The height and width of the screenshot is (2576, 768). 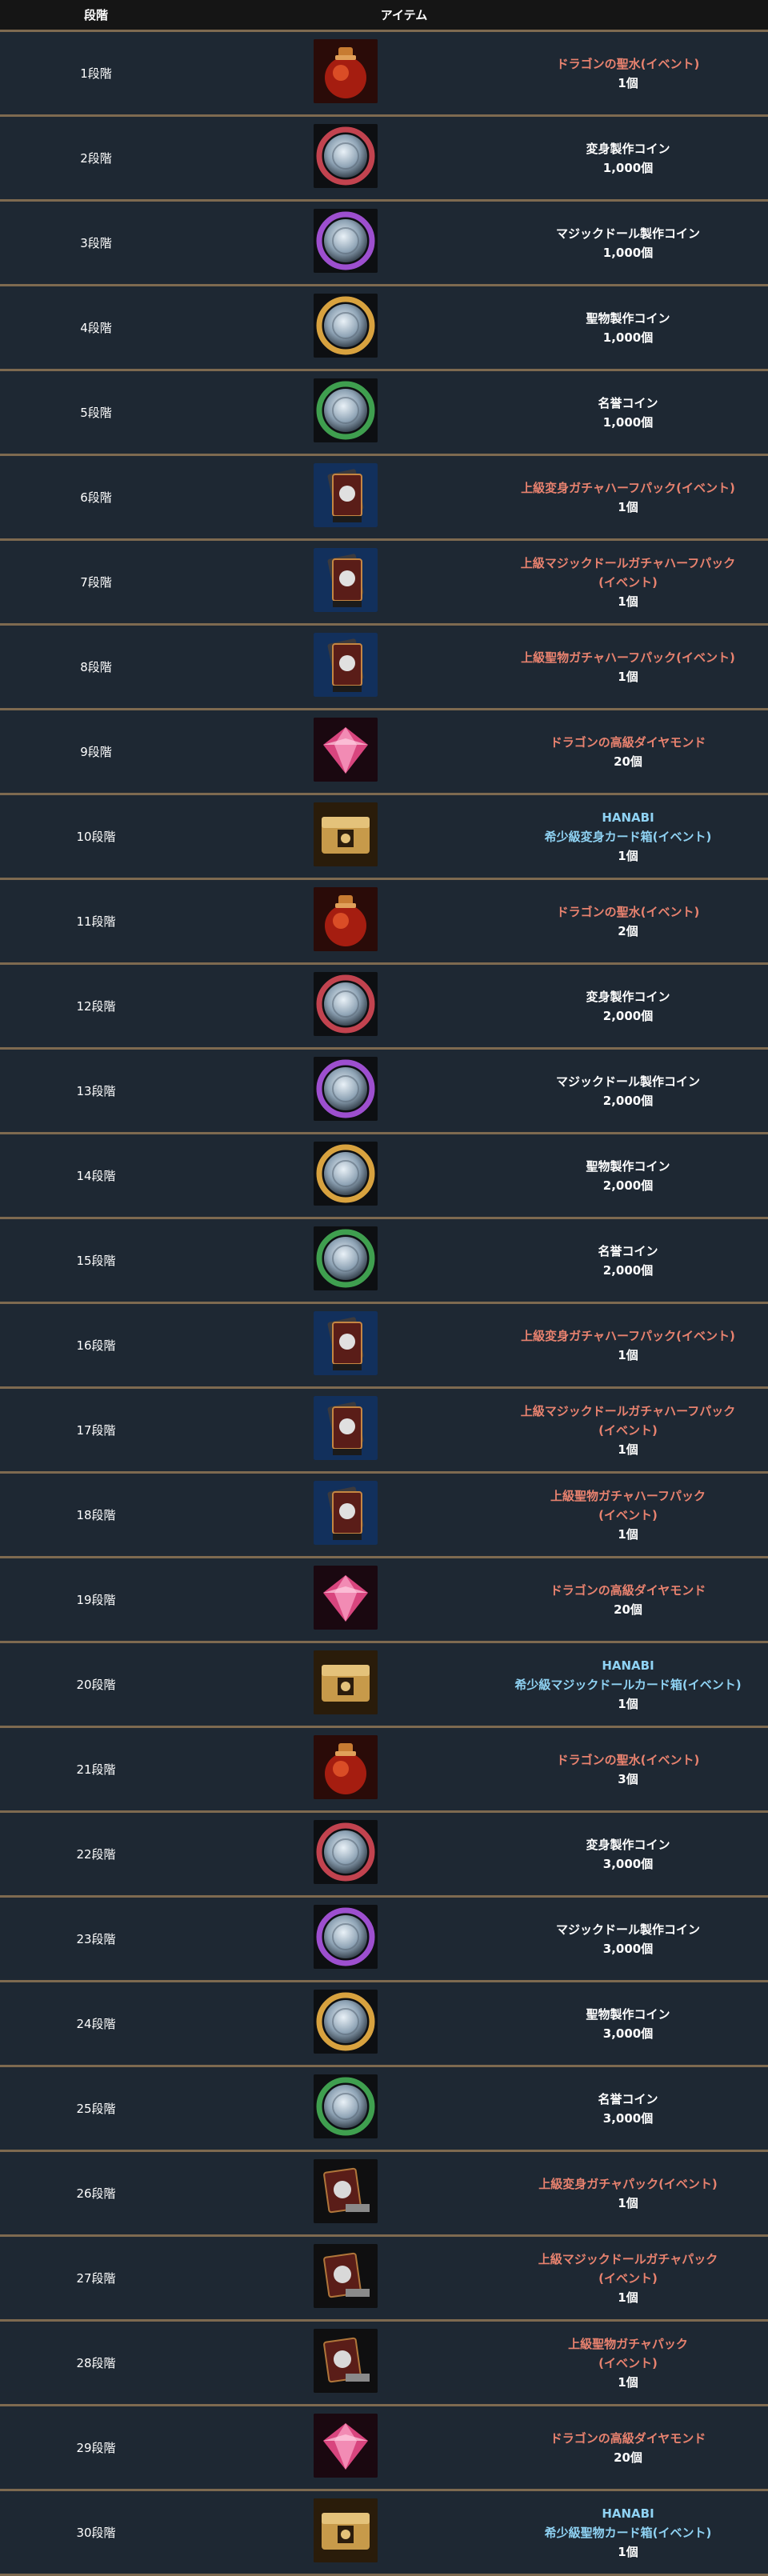 I want to click on item-description: 上級聖物ガチャパック (イベント) 1個, so click(x=628, y=2363).